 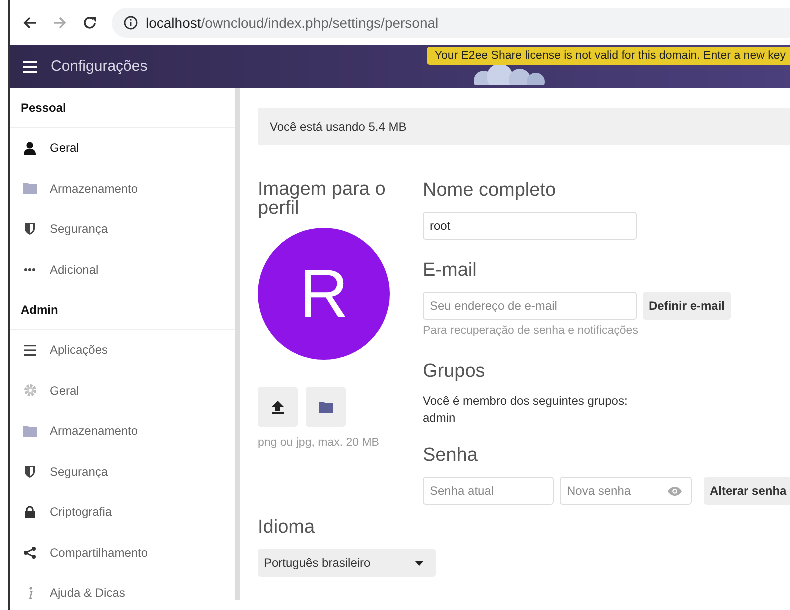 I want to click on back-icon, so click(x=30, y=22).